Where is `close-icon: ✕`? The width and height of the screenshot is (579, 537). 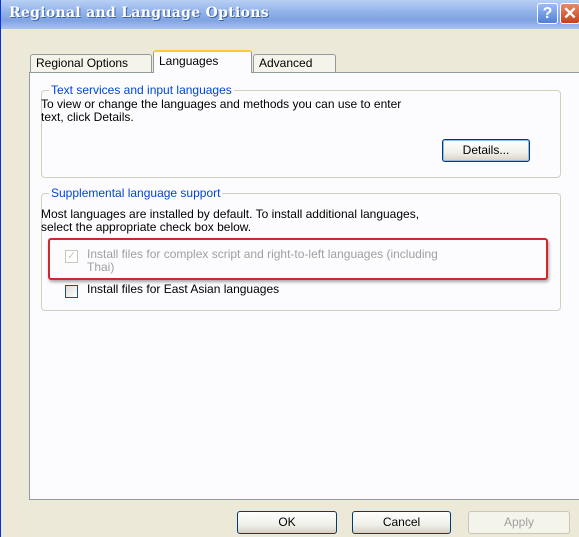
close-icon: ✕ is located at coordinates (570, 13).